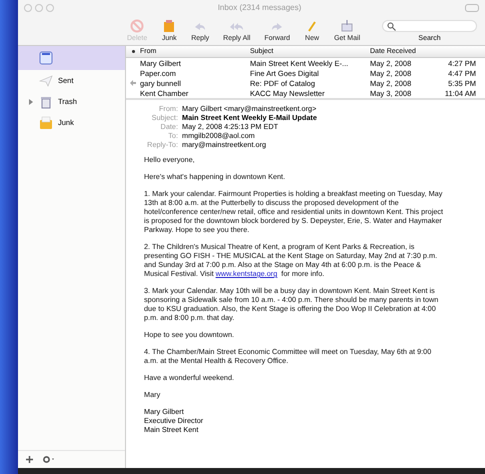 The image size is (485, 474). What do you see at coordinates (347, 26) in the screenshot?
I see `tray-icon` at bounding box center [347, 26].